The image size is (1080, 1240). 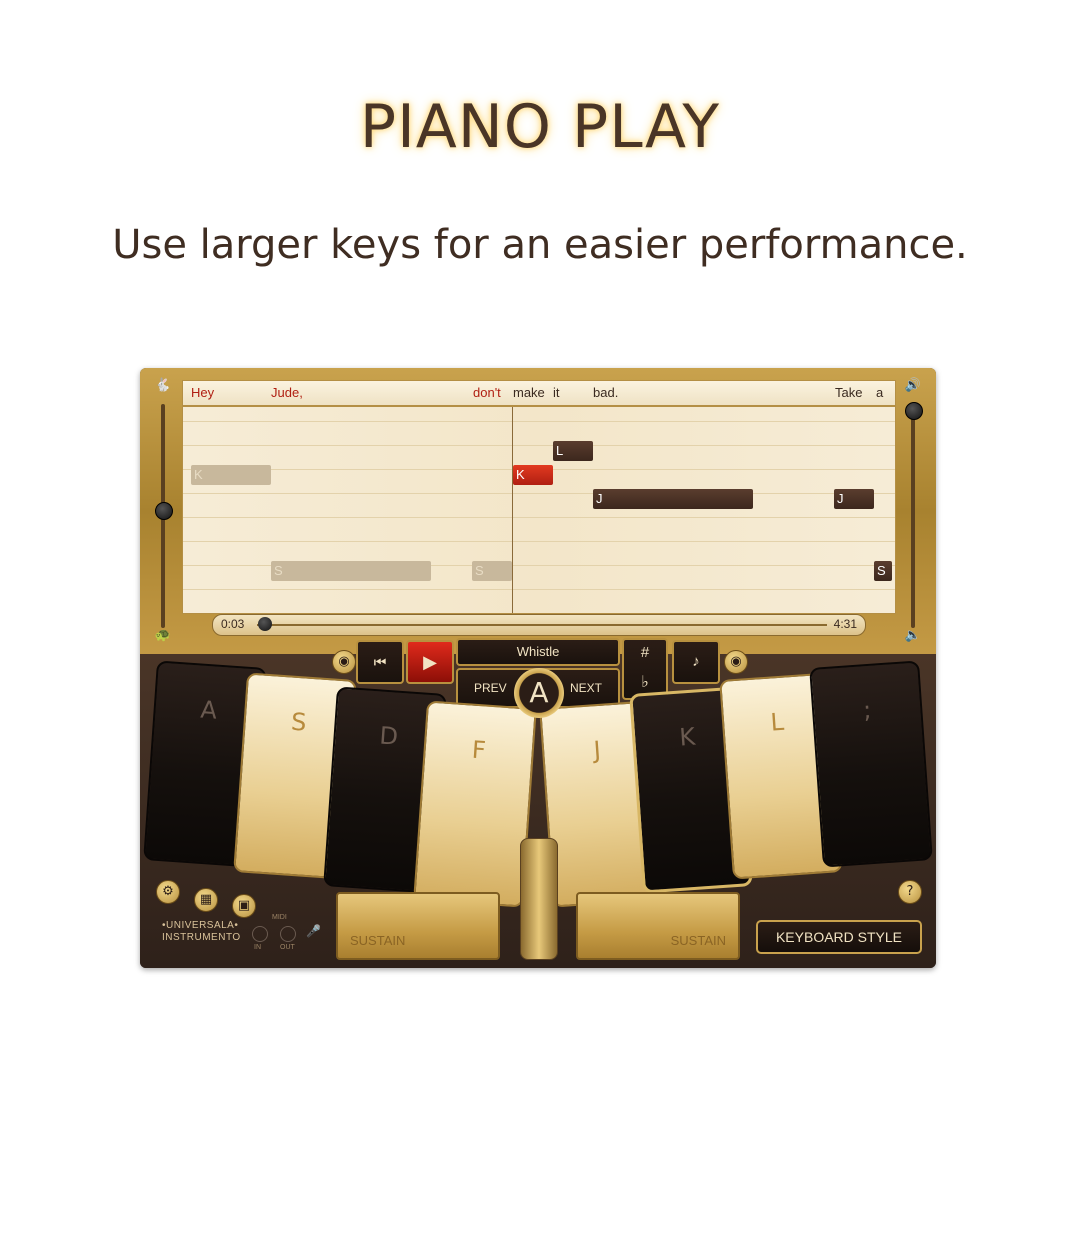 I want to click on key-semicolon: ;, so click(x=871, y=764).